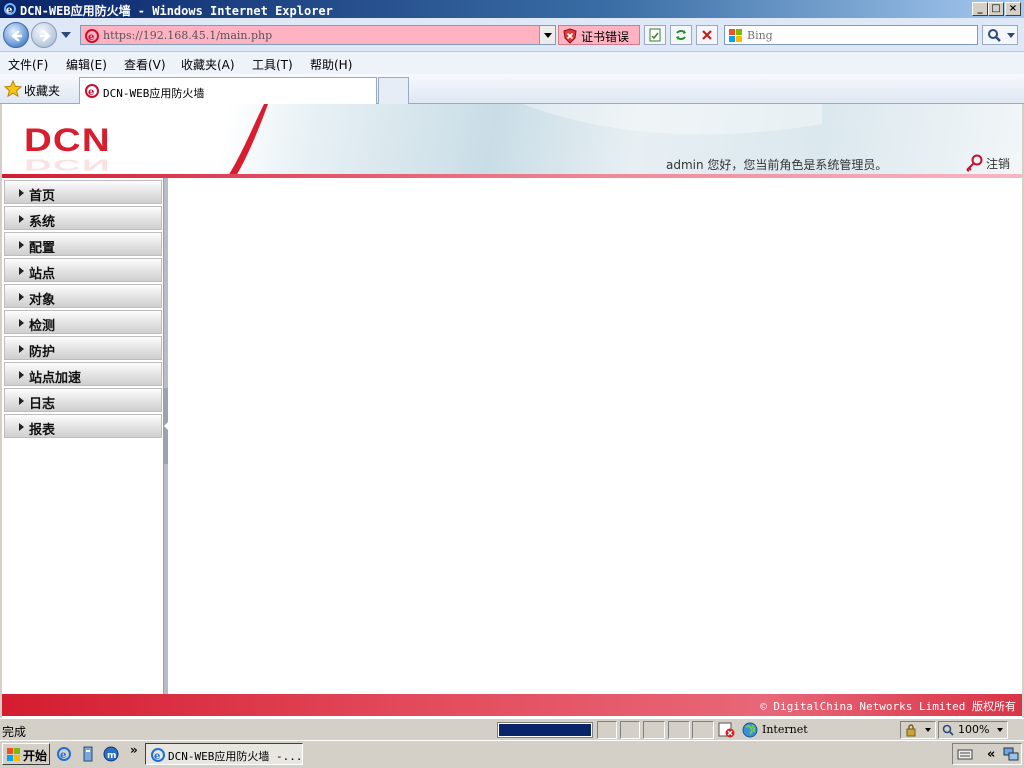 This screenshot has width=1024, height=768. Describe the element at coordinates (83, 400) in the screenshot. I see `nav-item-logs: 日志` at that location.